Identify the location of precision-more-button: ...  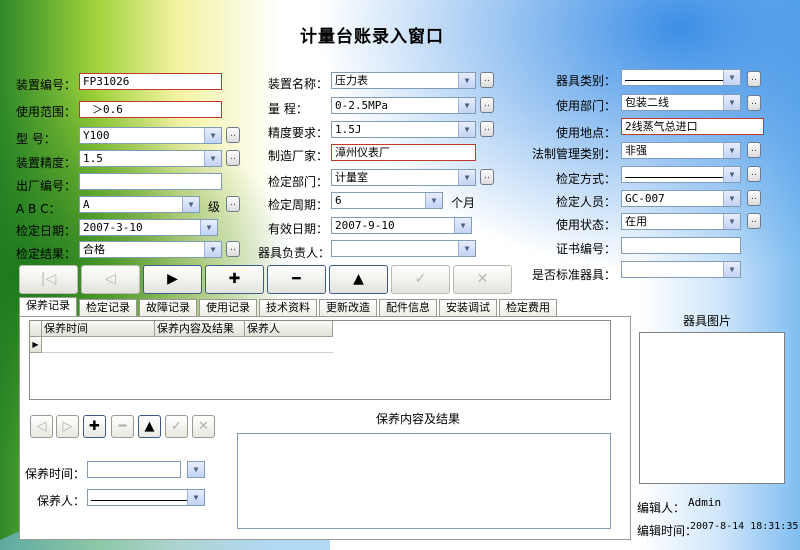
(233, 158).